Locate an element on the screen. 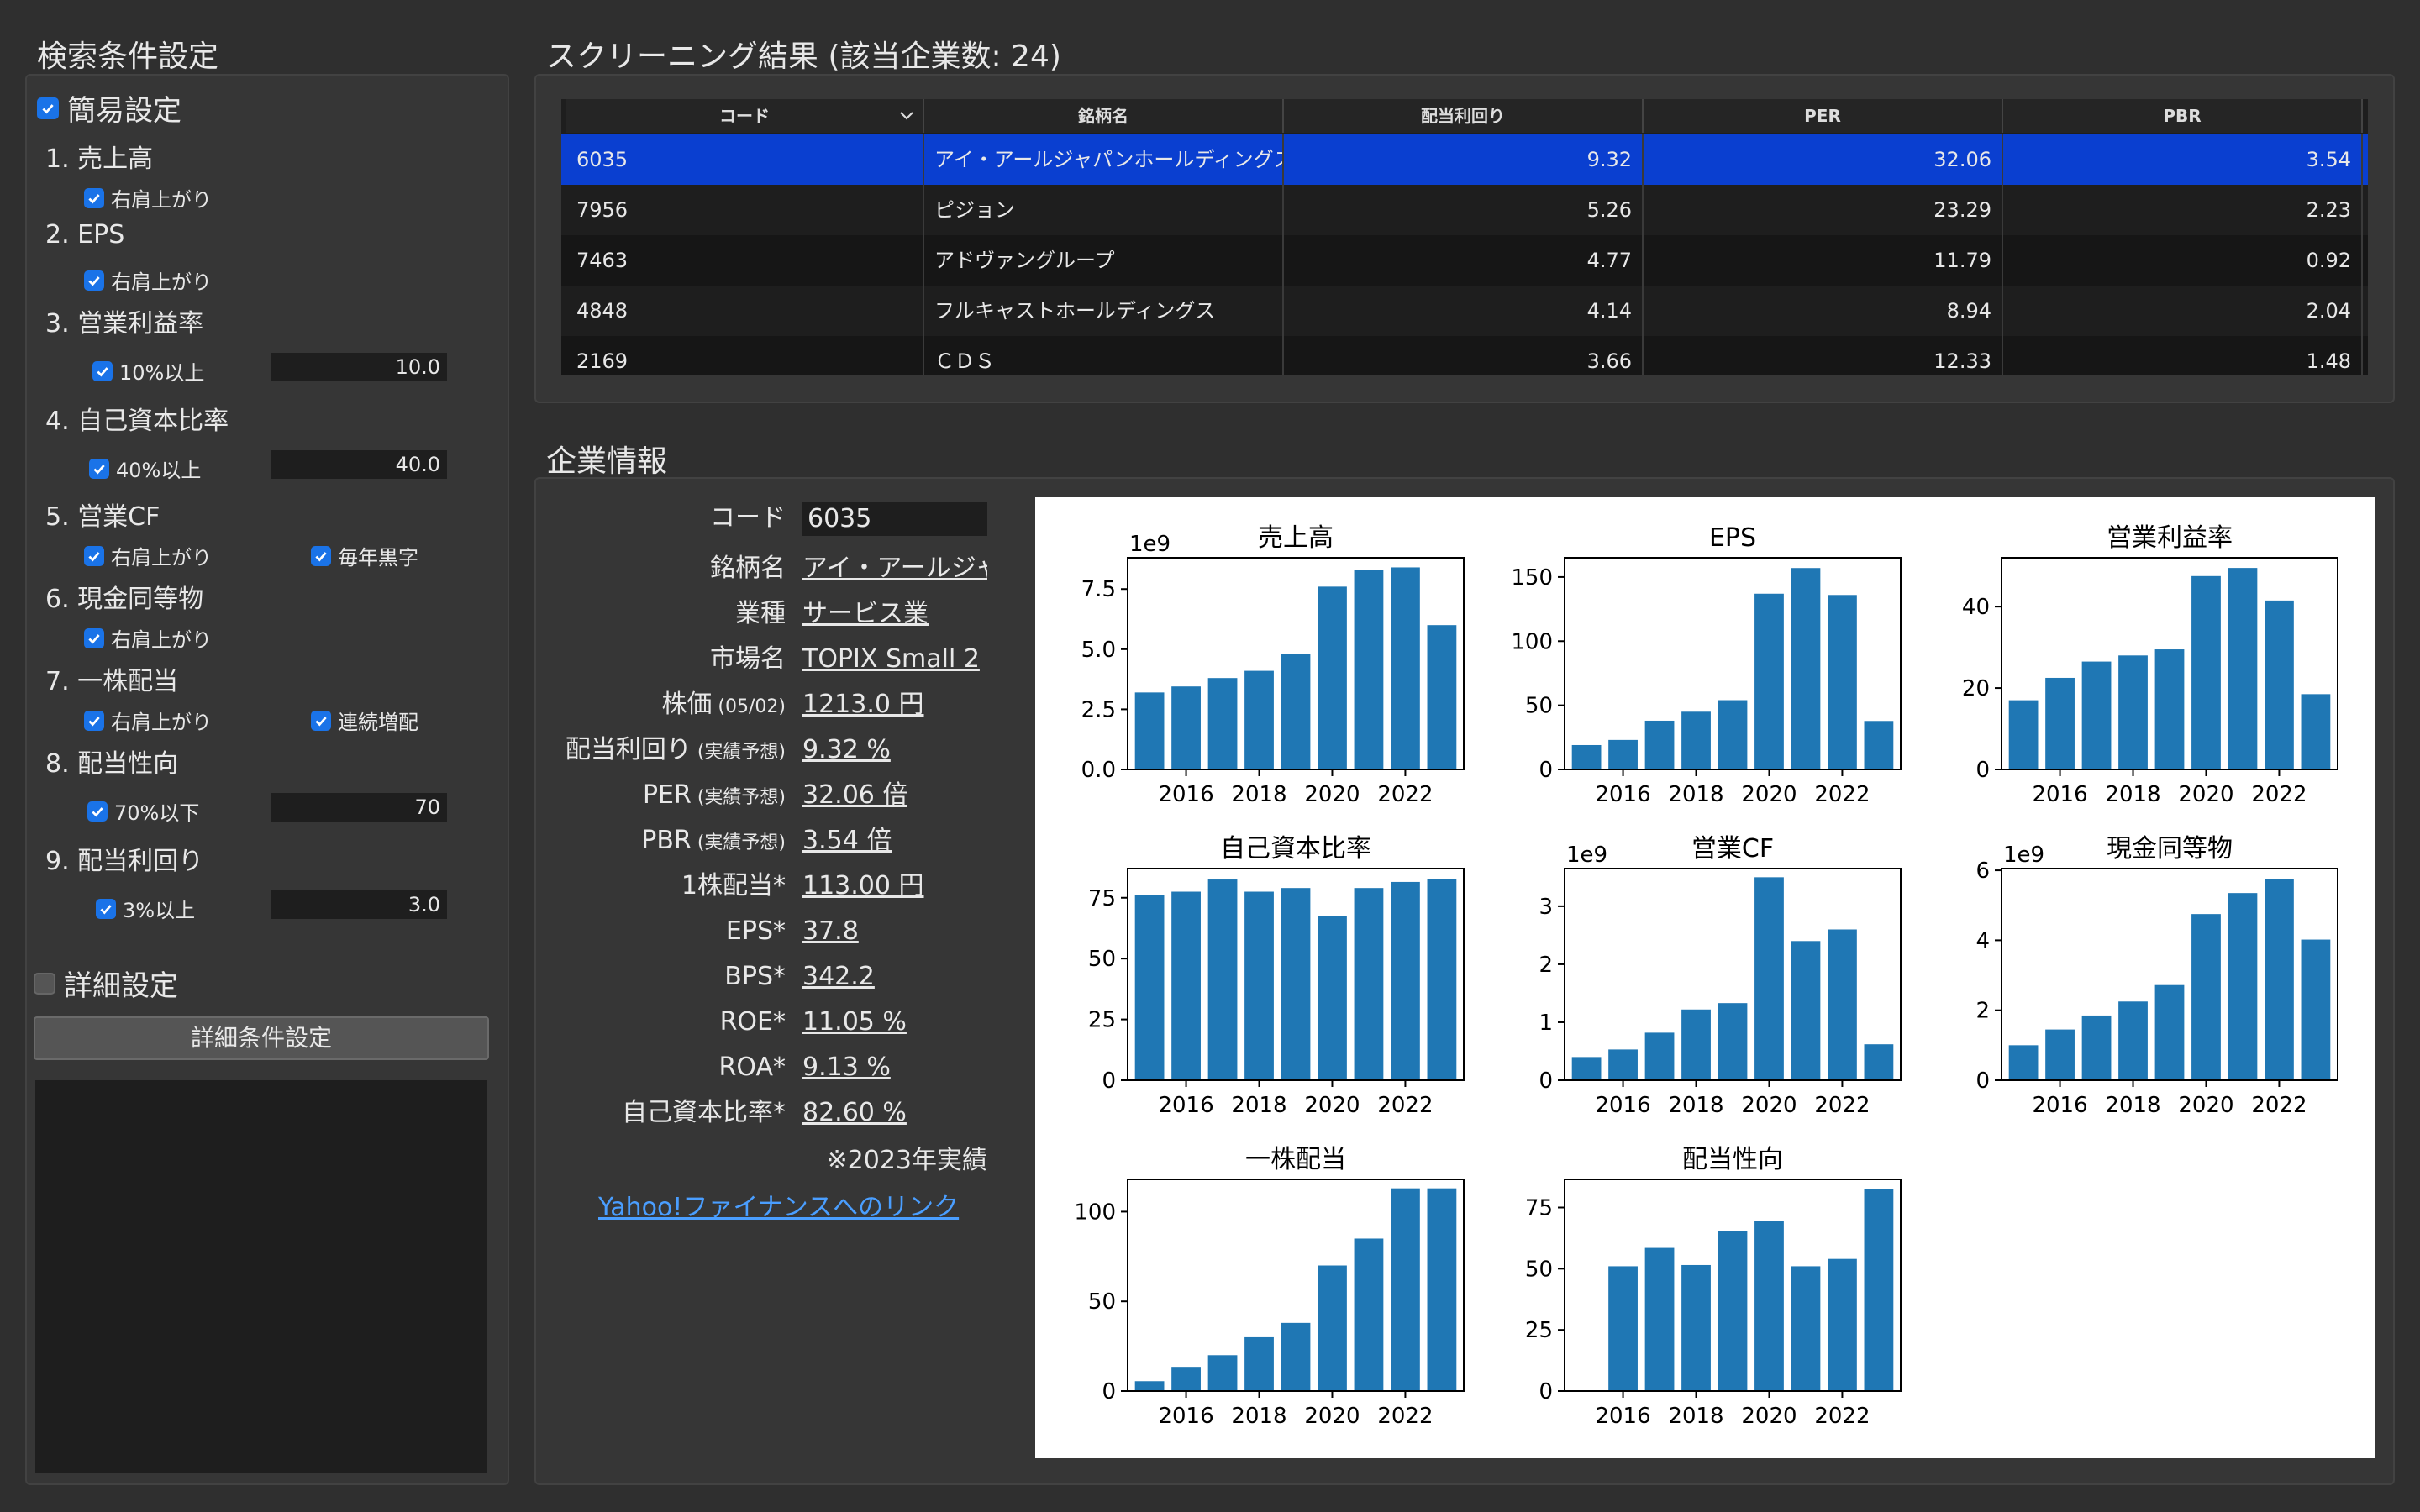  y-tick-label: 7.5 is located at coordinates (1098, 589).